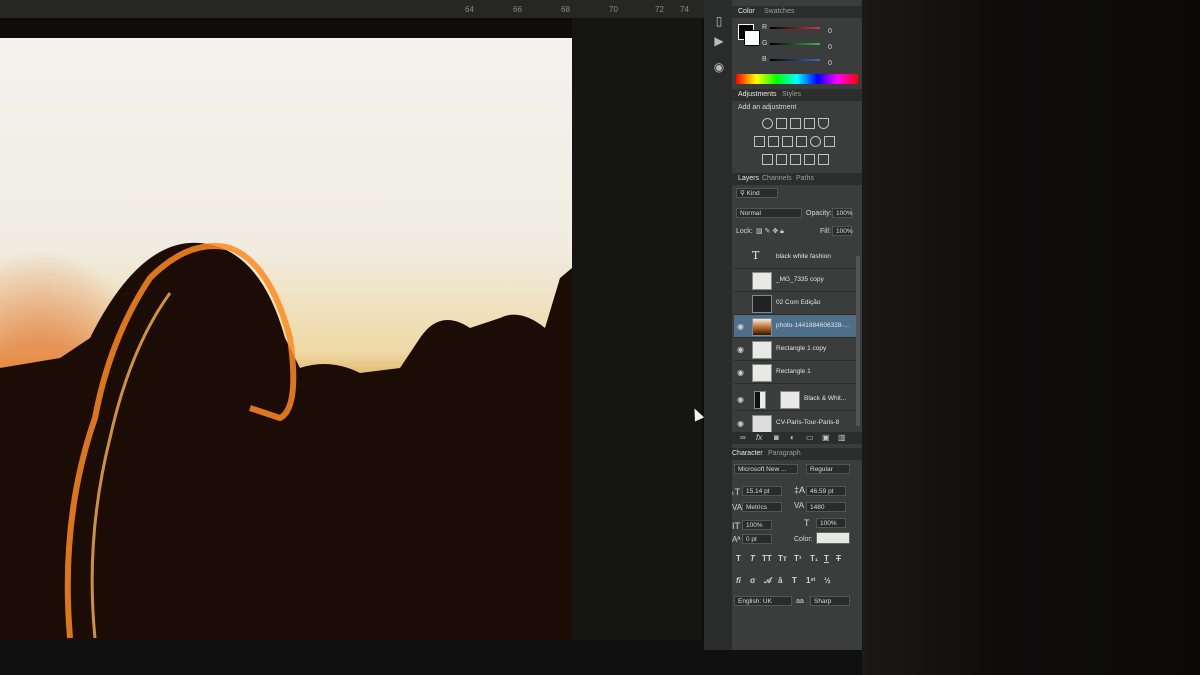 The width and height of the screenshot is (1200, 675). I want to click on tab-character: Character, so click(747, 453).